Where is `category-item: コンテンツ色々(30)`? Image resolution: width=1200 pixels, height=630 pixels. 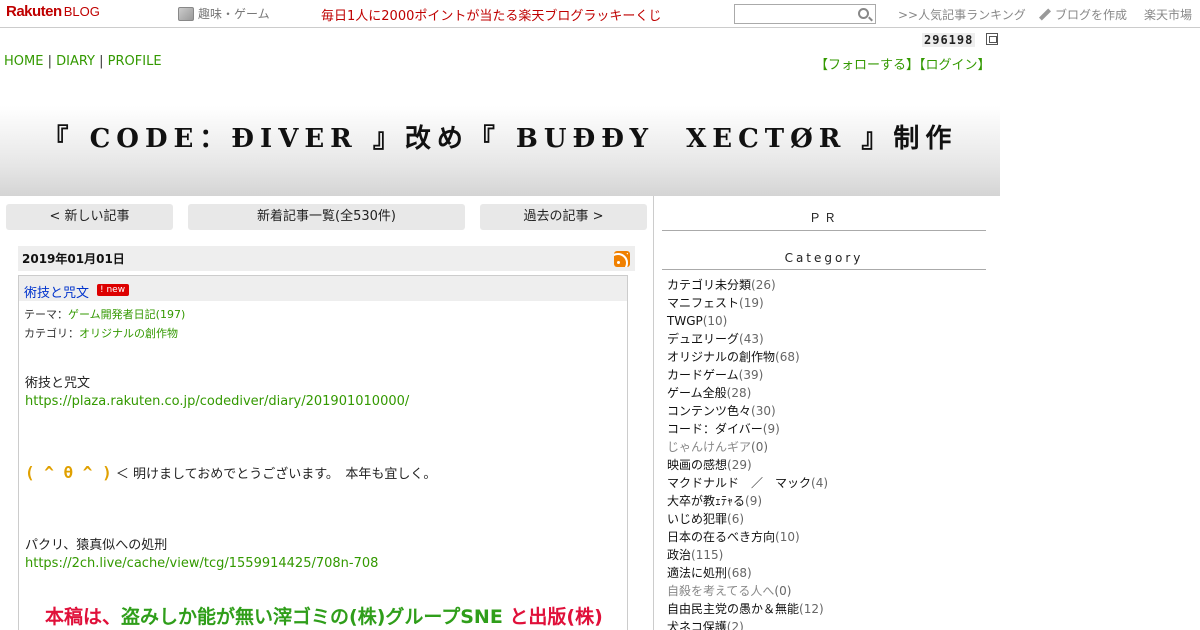 category-item: コンテンツ色々(30) is located at coordinates (747, 411).